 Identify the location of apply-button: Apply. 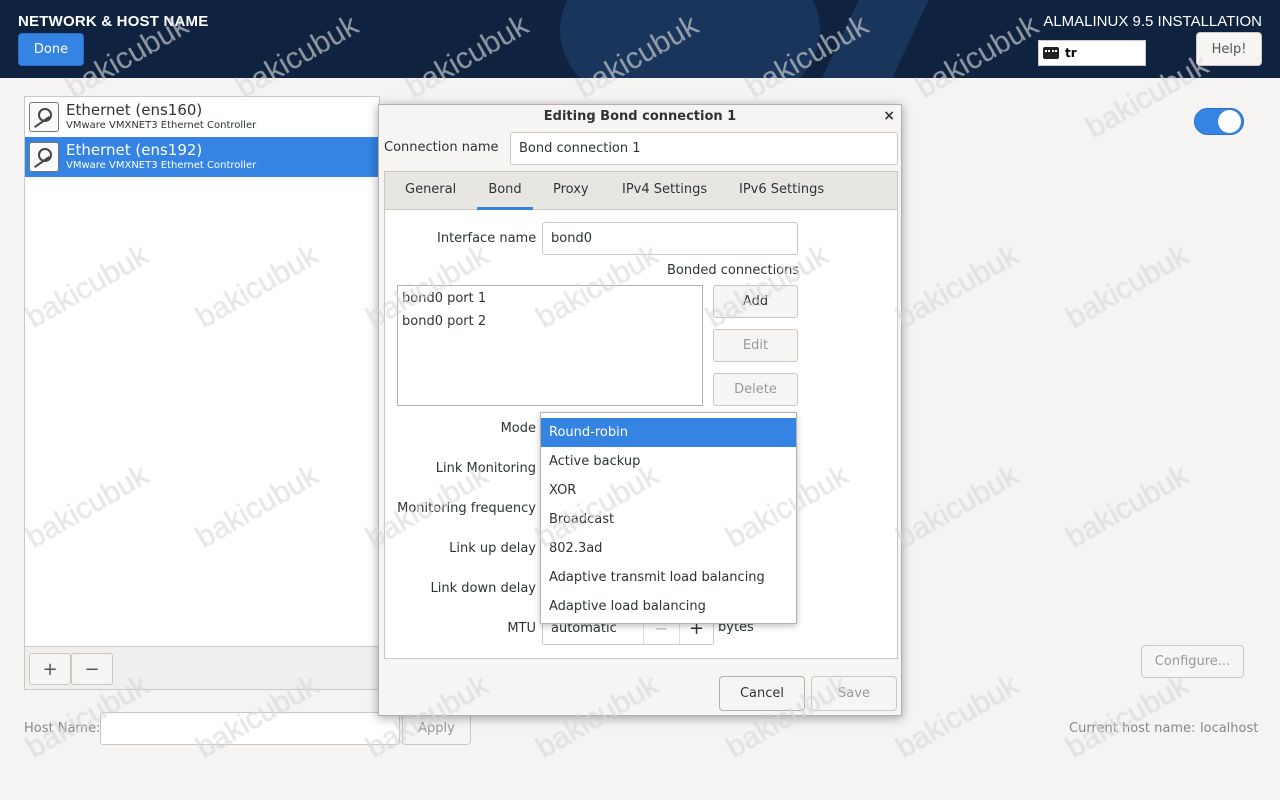
(436, 728).